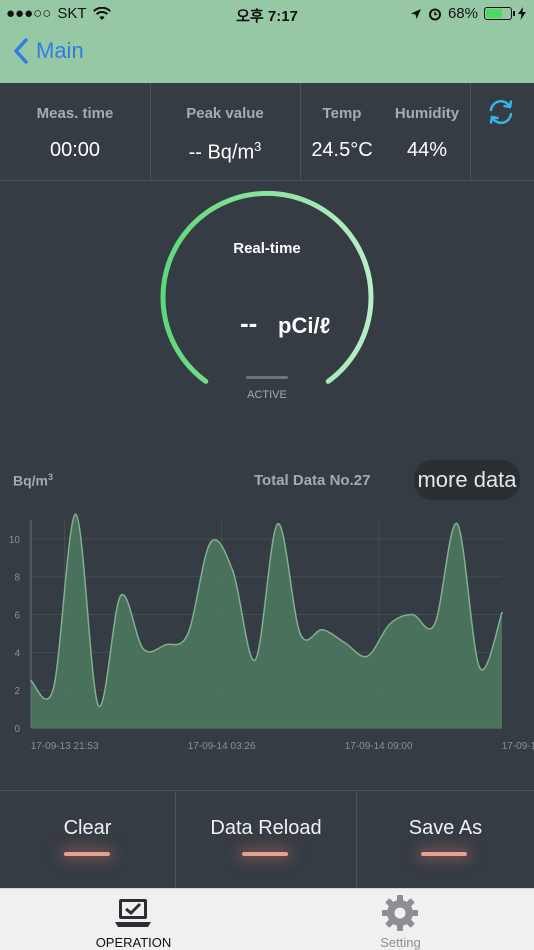 The image size is (534, 950). I want to click on gauge-title: Real-time, so click(267, 248).